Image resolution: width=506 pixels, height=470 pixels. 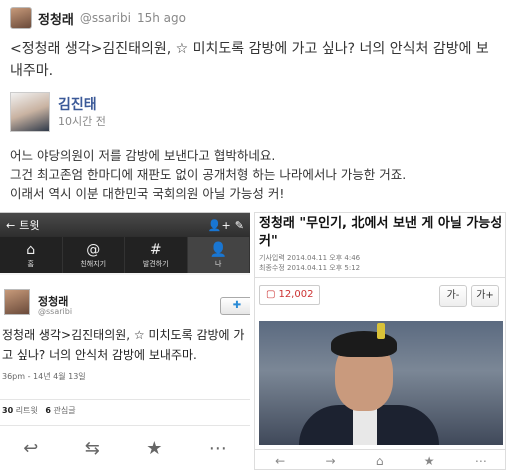 What do you see at coordinates (8, 410) in the screenshot?
I see `retweet-count: 30` at bounding box center [8, 410].